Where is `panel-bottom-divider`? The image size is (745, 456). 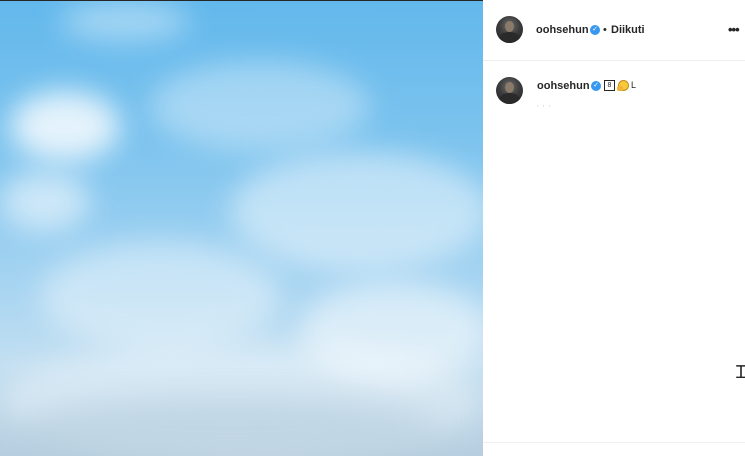
panel-bottom-divider is located at coordinates (614, 442).